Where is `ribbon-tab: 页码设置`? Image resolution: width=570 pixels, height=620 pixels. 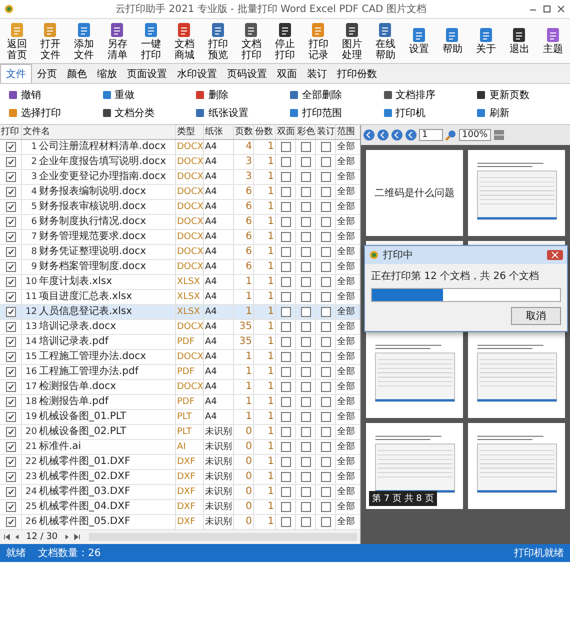 ribbon-tab: 页码设置 is located at coordinates (247, 73).